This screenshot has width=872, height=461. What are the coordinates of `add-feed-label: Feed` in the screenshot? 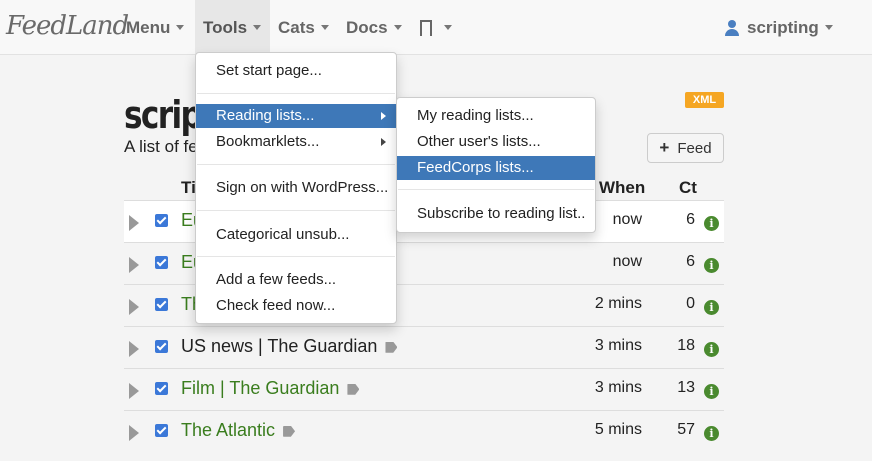 It's located at (694, 148).